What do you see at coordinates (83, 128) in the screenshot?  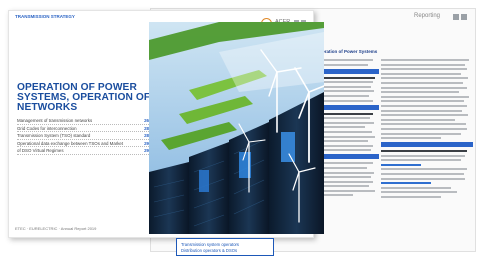 I see `toc-item: Grid Codes for interconnection 28` at bounding box center [83, 128].